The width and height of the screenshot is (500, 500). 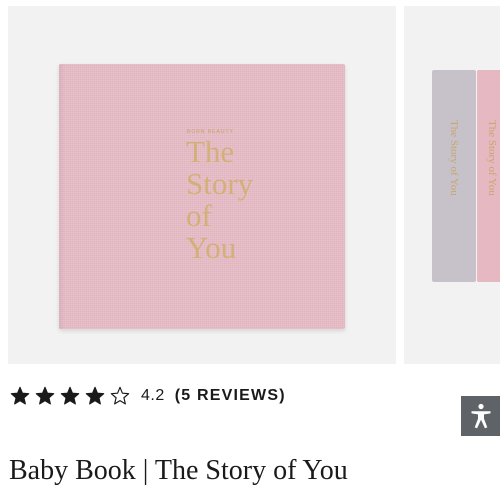 What do you see at coordinates (199, 215) in the screenshot?
I see `cover-title-line: of` at bounding box center [199, 215].